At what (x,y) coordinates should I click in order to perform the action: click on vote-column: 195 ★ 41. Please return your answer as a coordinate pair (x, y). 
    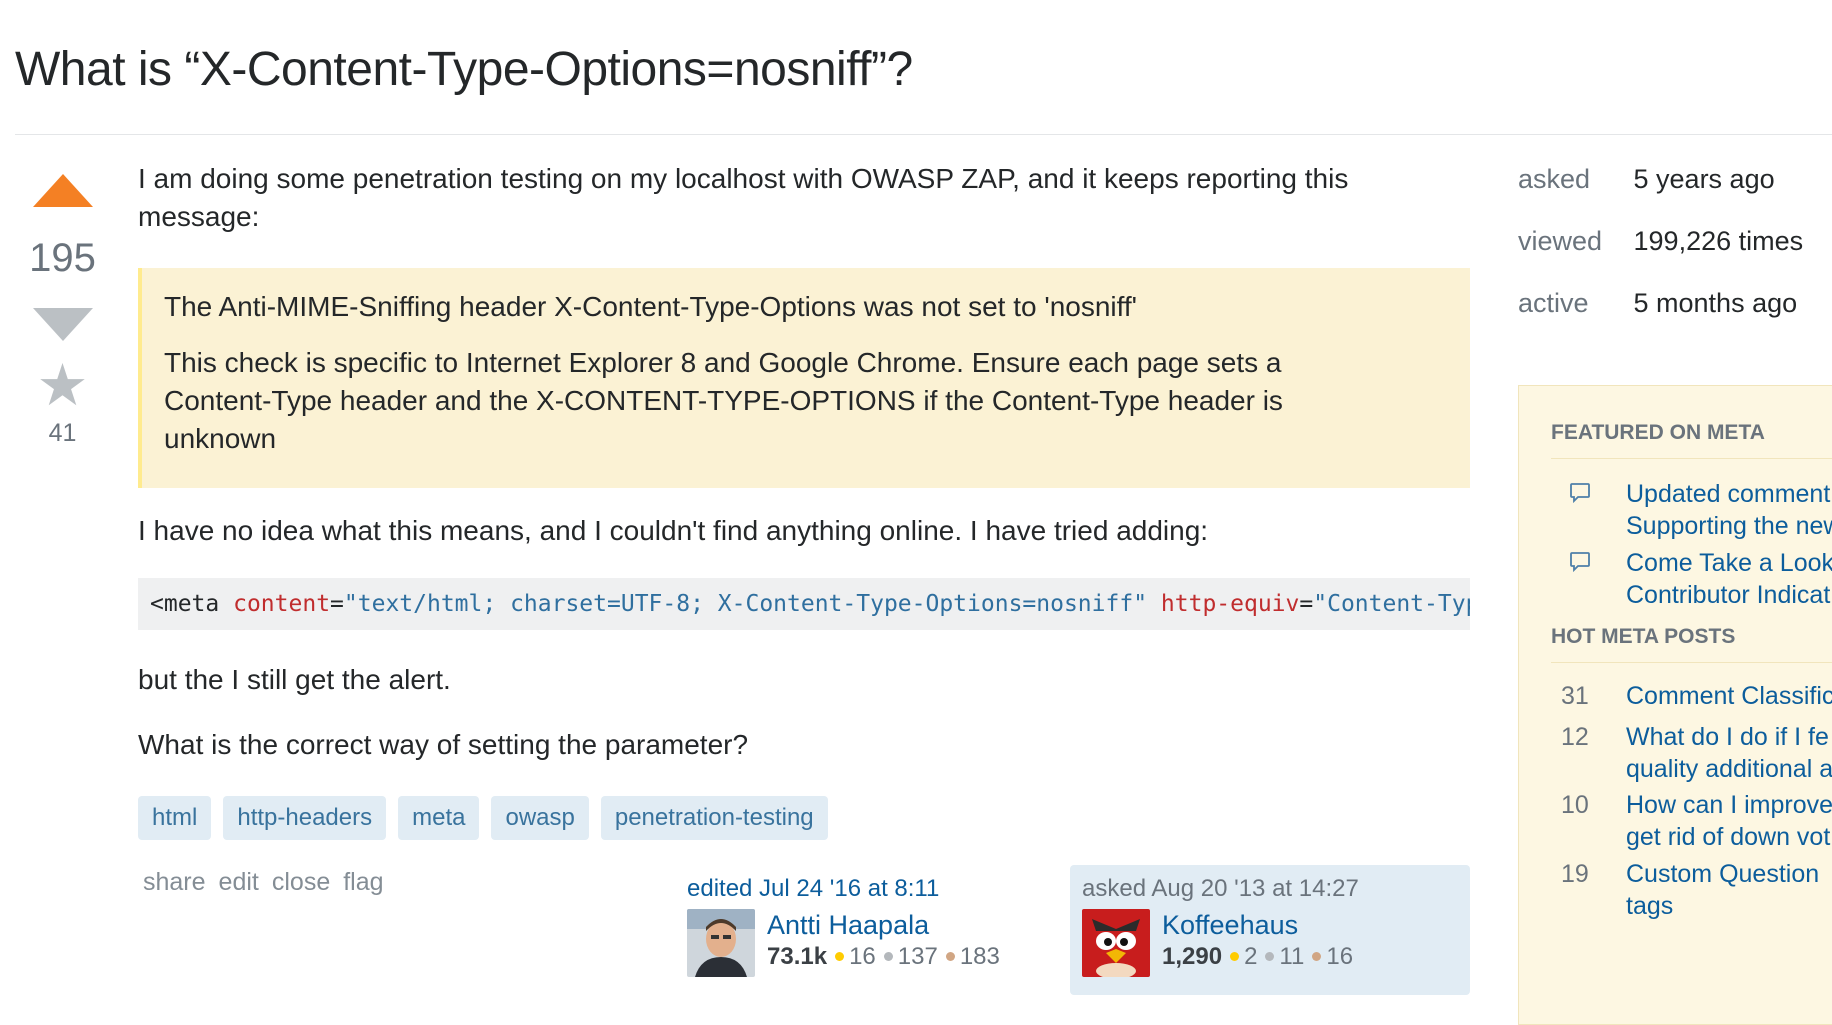
    Looking at the image, I should click on (62, 309).